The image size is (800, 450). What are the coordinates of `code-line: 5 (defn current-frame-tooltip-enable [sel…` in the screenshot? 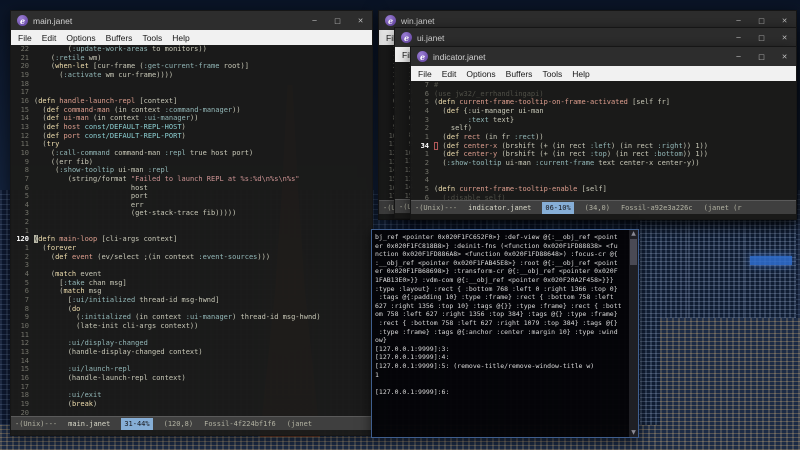 It's located at (603, 189).